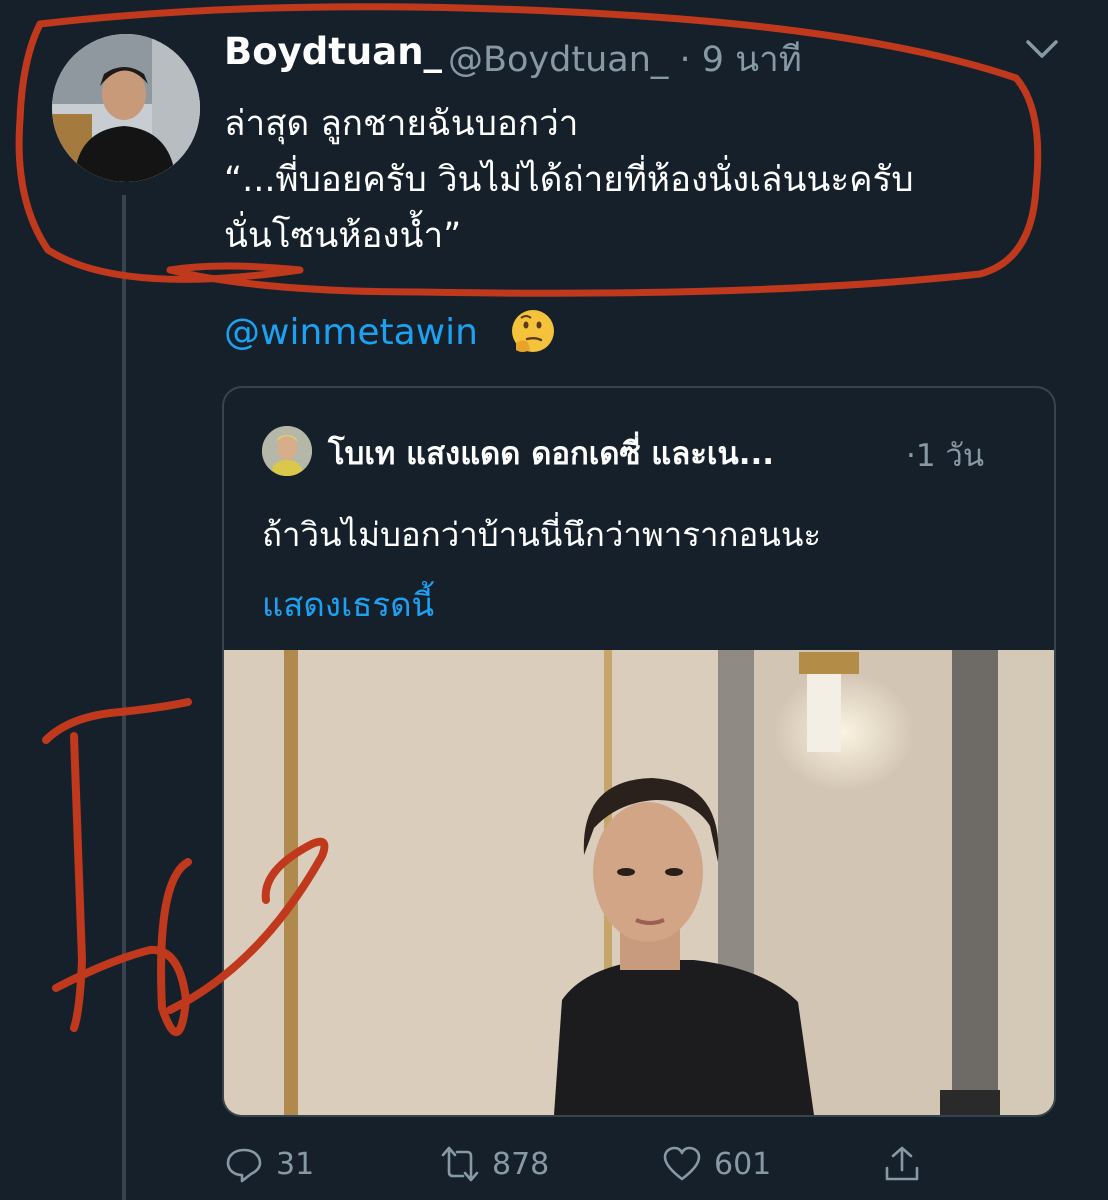  I want to click on tweet-text-line: ล่าสุด ลูกชายฉันบอกว่า, so click(401, 124).